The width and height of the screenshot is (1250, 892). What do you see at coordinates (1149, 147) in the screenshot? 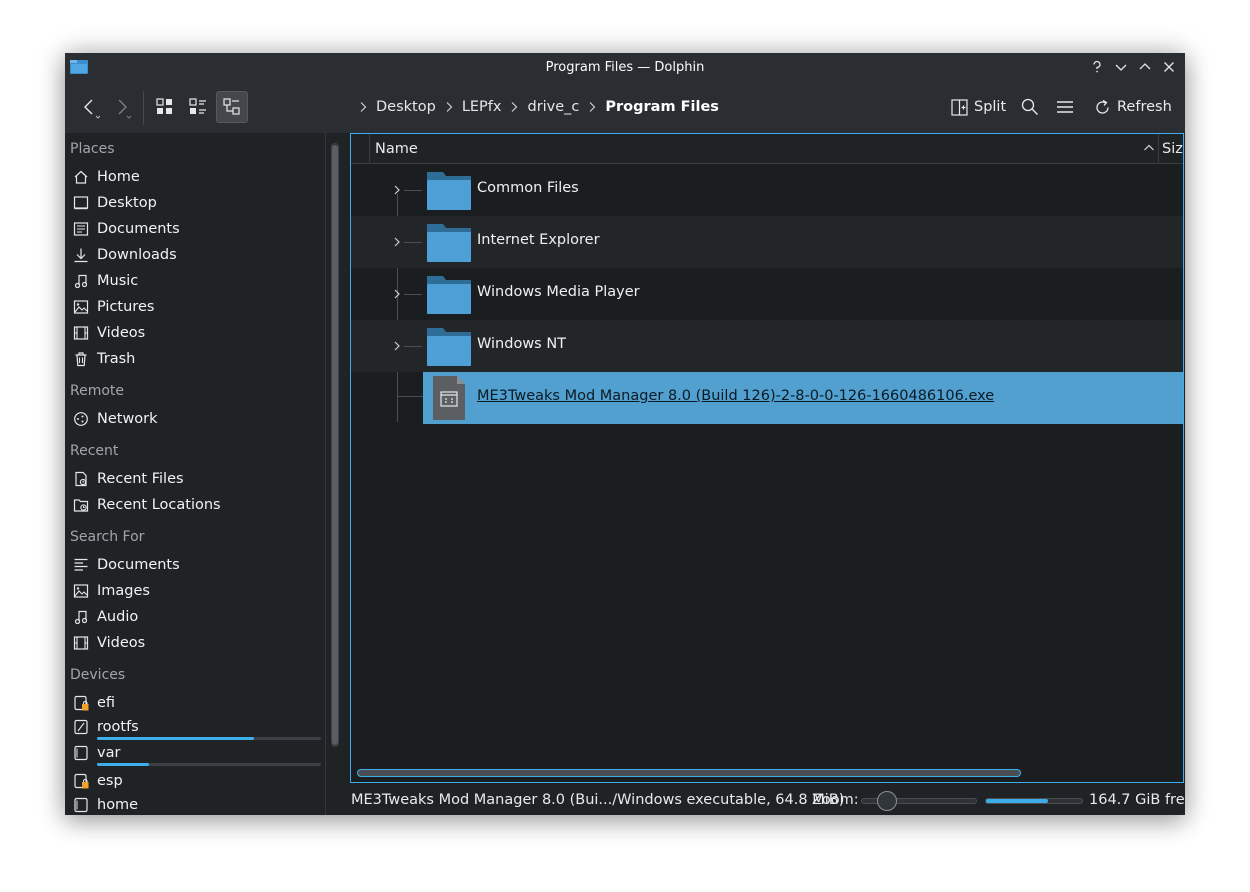
I see `sort-ascending-icon` at bounding box center [1149, 147].